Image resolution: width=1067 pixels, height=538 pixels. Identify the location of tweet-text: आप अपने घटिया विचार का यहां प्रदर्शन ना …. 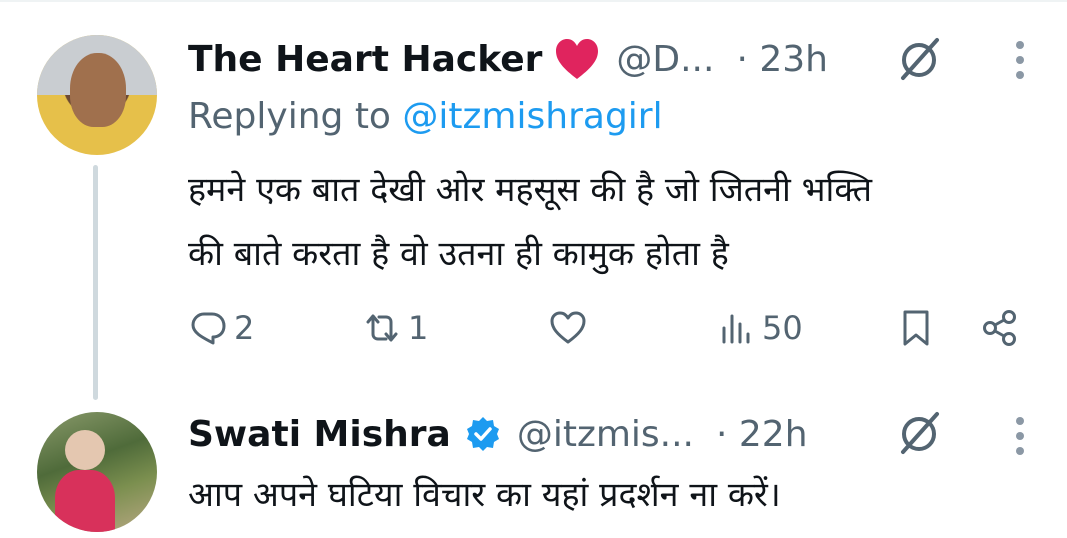
(618, 495).